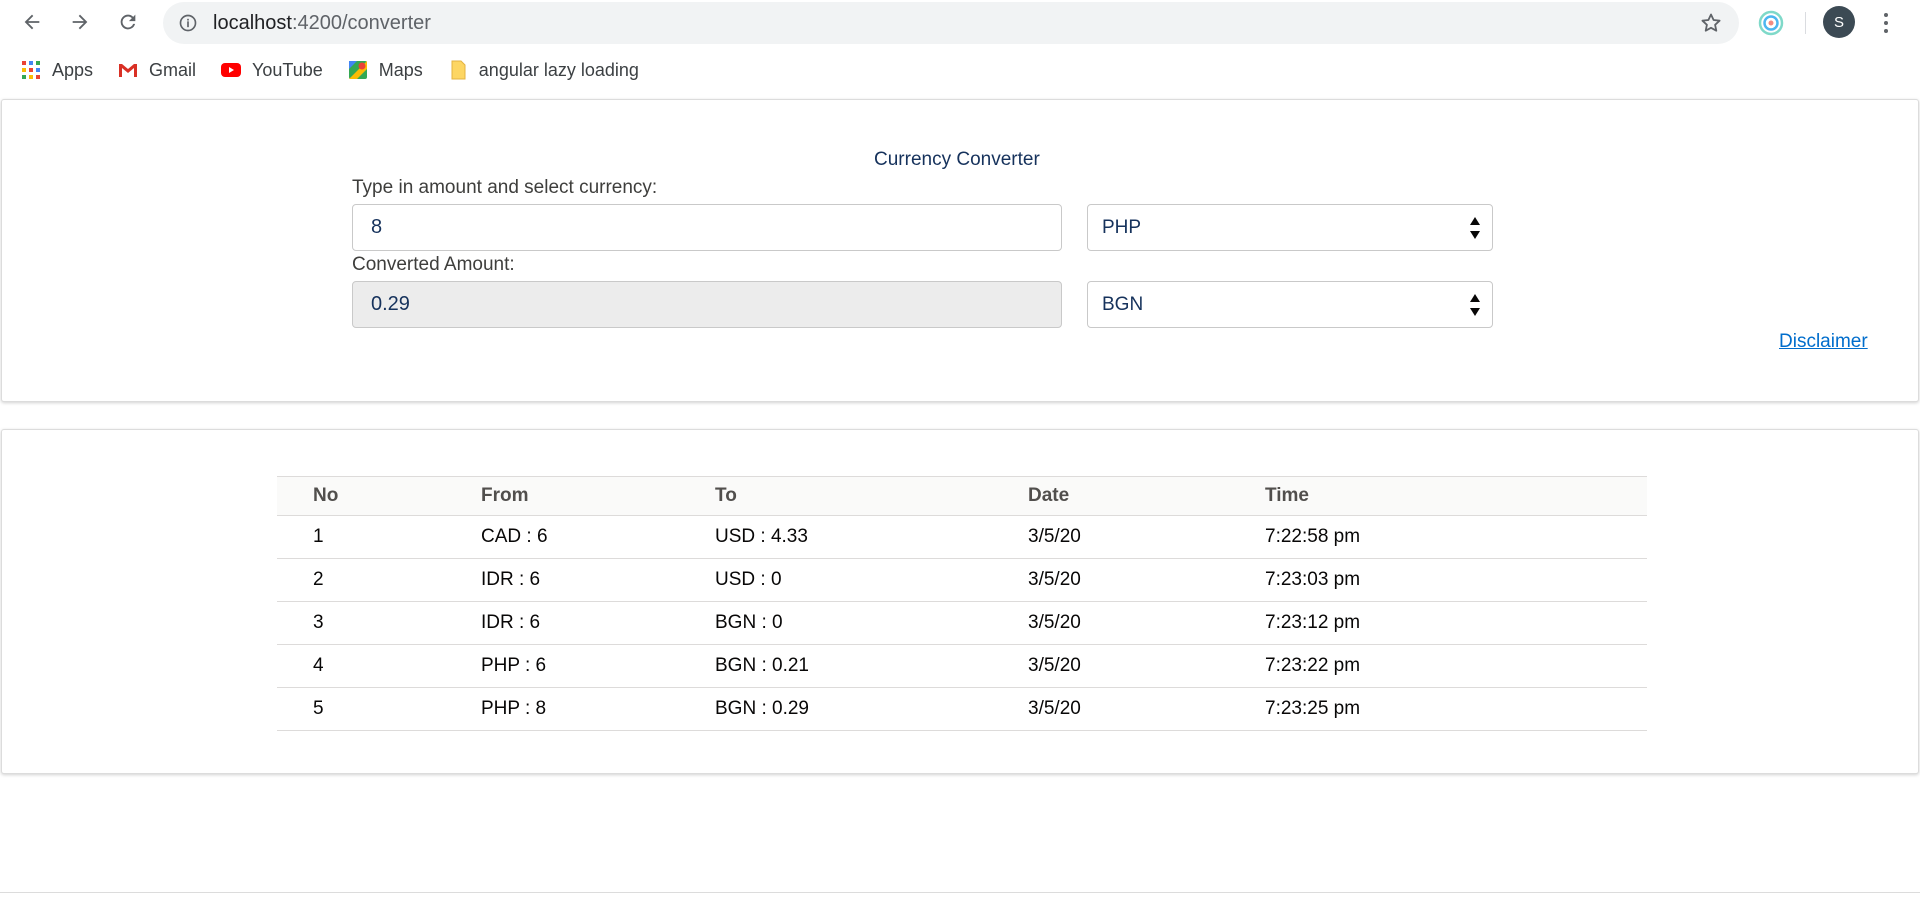 This screenshot has width=1920, height=899. I want to click on table-row: 5 PHP : 8 BGN : 0.29 3/5/20 7:23:25 pm, so click(962, 709).